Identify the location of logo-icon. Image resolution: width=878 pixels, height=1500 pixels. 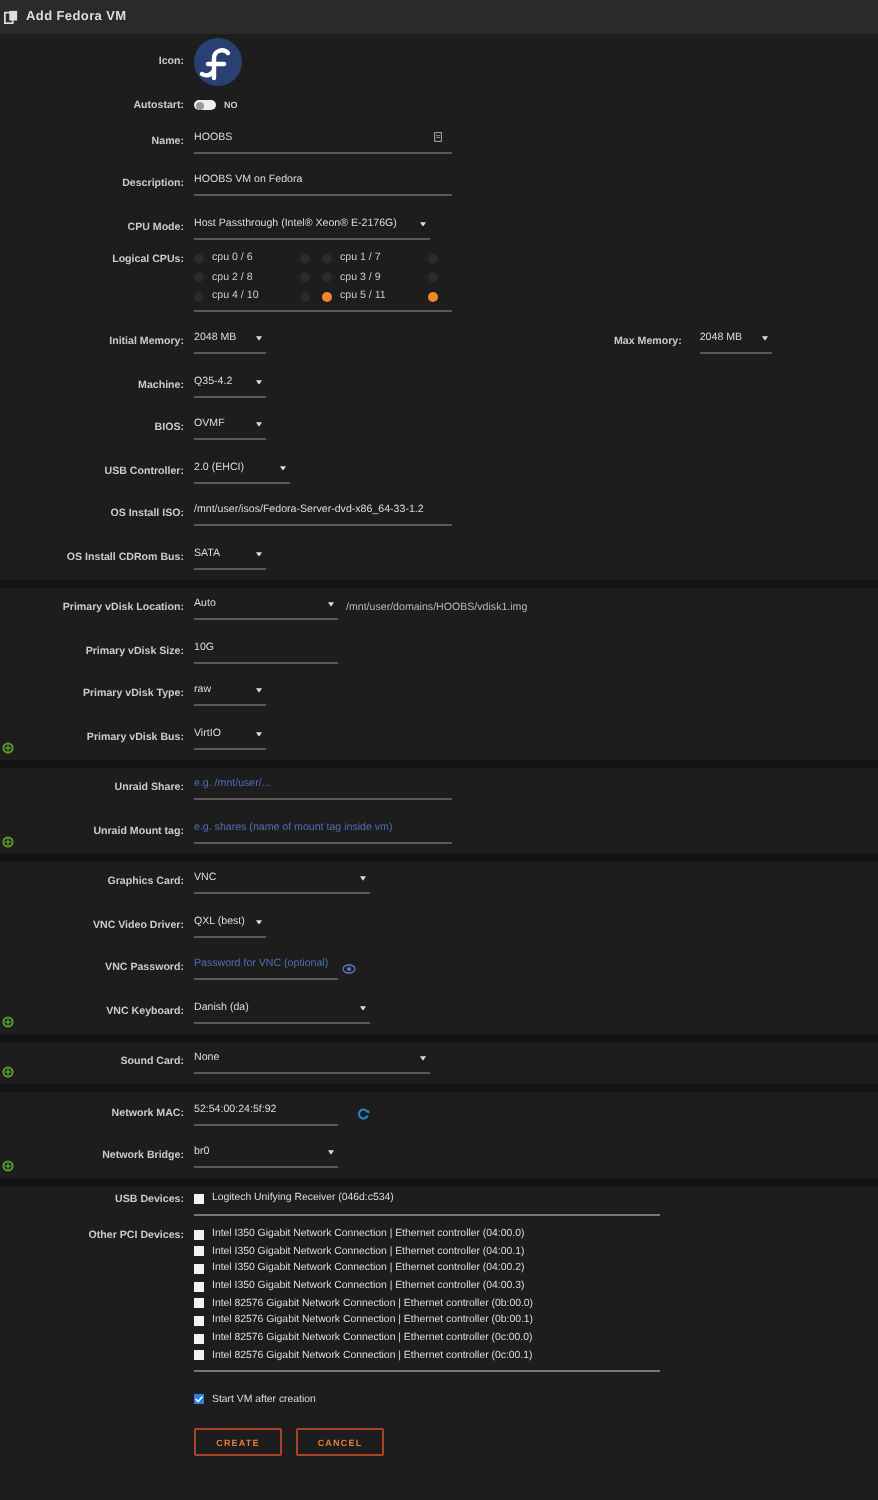
(218, 62).